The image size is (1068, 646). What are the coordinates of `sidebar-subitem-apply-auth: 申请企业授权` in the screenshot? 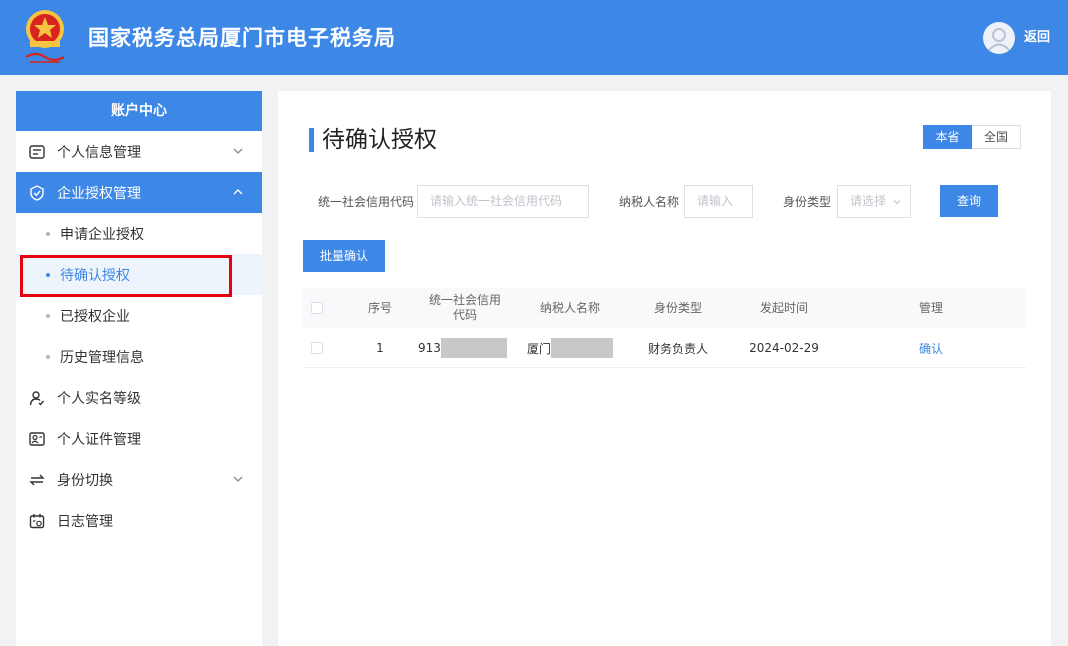 It's located at (139, 233).